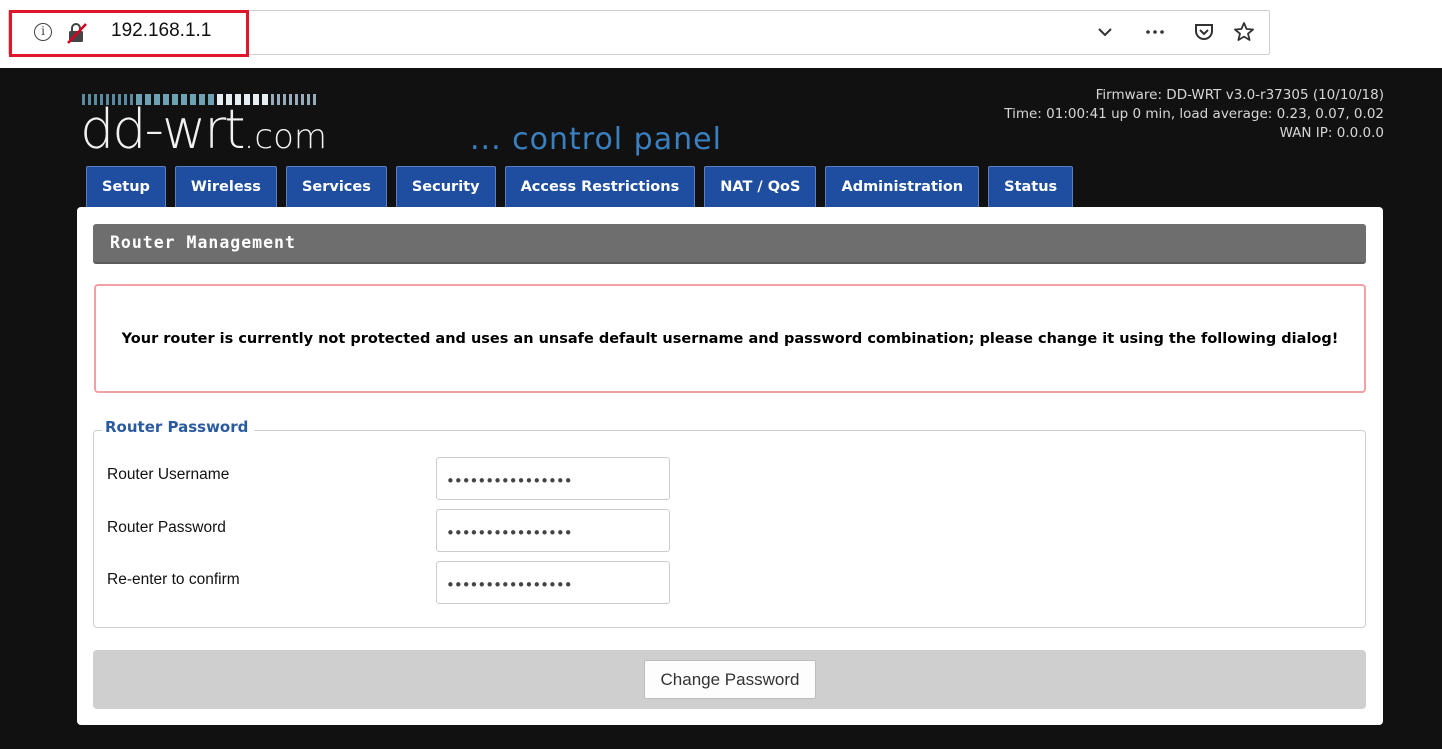  Describe the element at coordinates (168, 474) in the screenshot. I see `username-label: Router Username` at that location.